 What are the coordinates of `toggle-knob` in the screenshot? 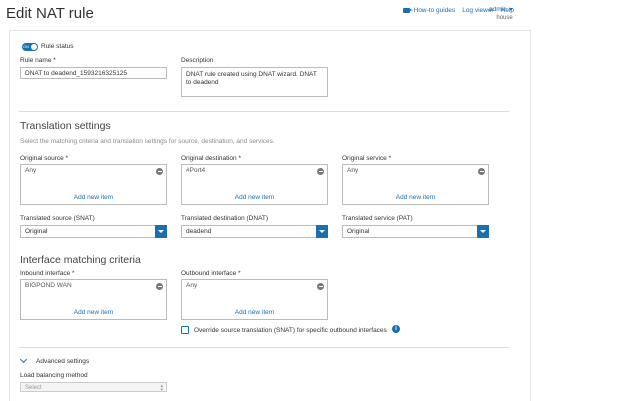 It's located at (34, 47).